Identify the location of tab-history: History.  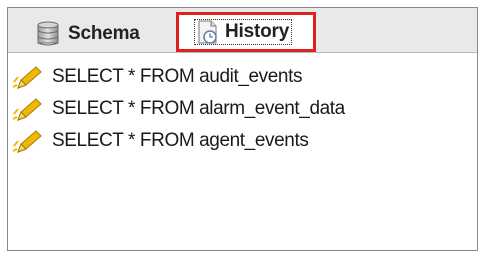
(246, 32).